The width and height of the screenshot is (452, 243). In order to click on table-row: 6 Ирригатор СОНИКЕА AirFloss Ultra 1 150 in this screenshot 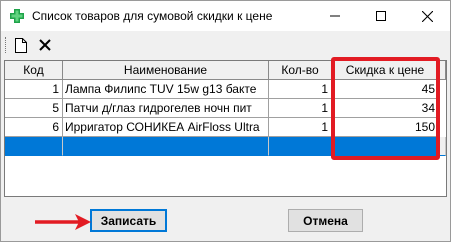, I will do `click(225, 127)`.